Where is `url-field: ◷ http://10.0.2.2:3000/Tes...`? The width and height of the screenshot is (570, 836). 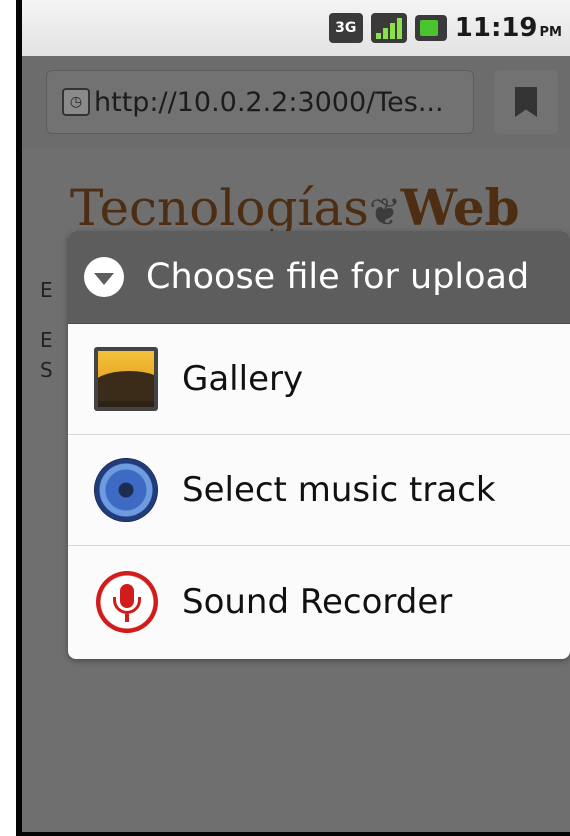 url-field: ◷ http://10.0.2.2:3000/Tes... is located at coordinates (260, 102).